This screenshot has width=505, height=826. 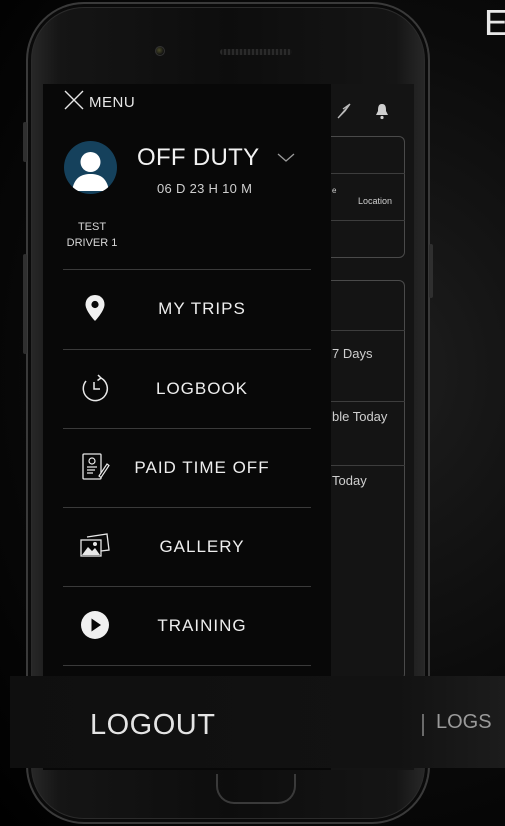 I want to click on menu-item-label: TRAINING, so click(x=202, y=625).